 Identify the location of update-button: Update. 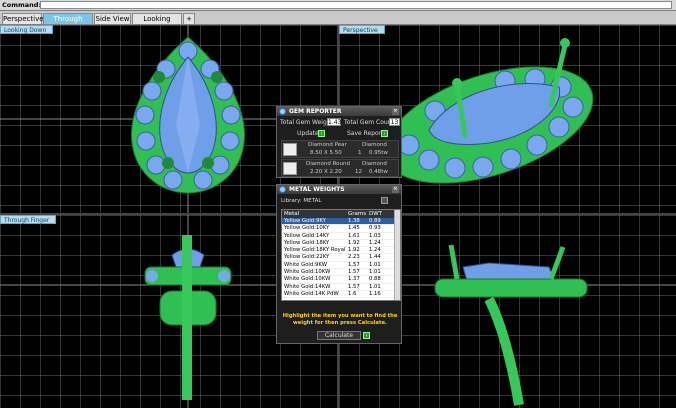
(308, 133).